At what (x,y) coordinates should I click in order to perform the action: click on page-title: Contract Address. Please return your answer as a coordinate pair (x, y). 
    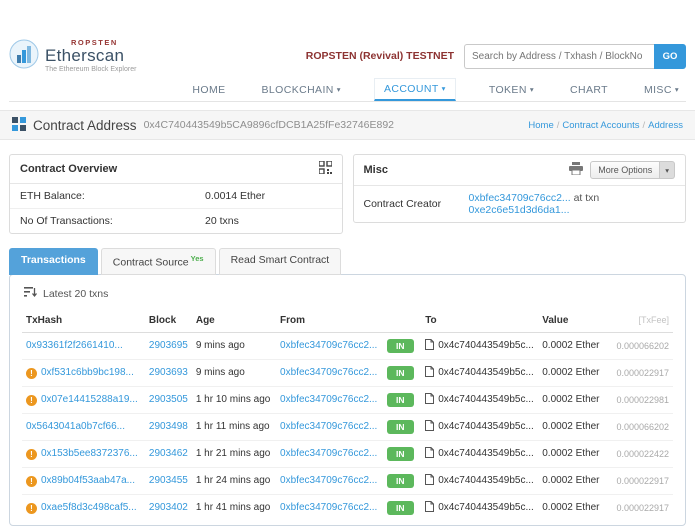
    Looking at the image, I should click on (85, 125).